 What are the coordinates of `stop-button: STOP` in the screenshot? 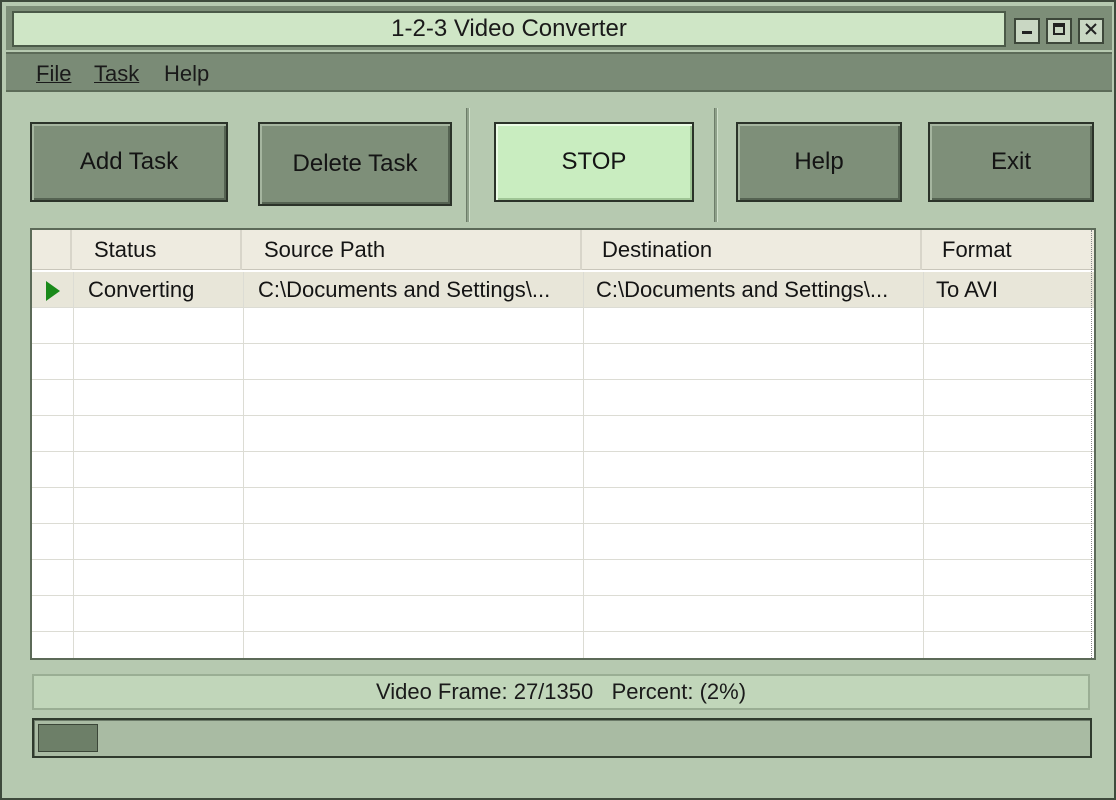 It's located at (594, 162).